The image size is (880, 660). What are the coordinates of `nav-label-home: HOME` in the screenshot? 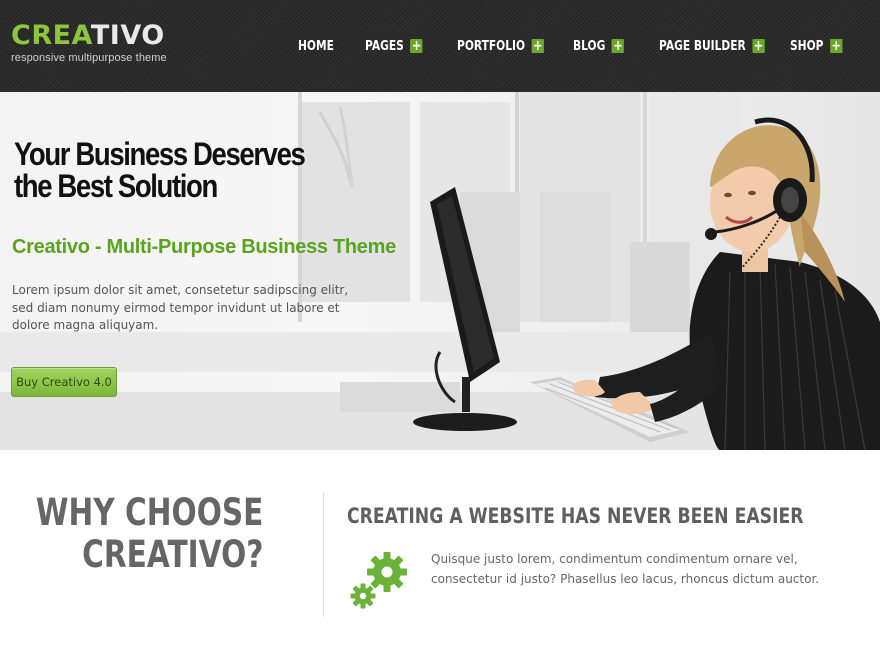 It's located at (316, 46).